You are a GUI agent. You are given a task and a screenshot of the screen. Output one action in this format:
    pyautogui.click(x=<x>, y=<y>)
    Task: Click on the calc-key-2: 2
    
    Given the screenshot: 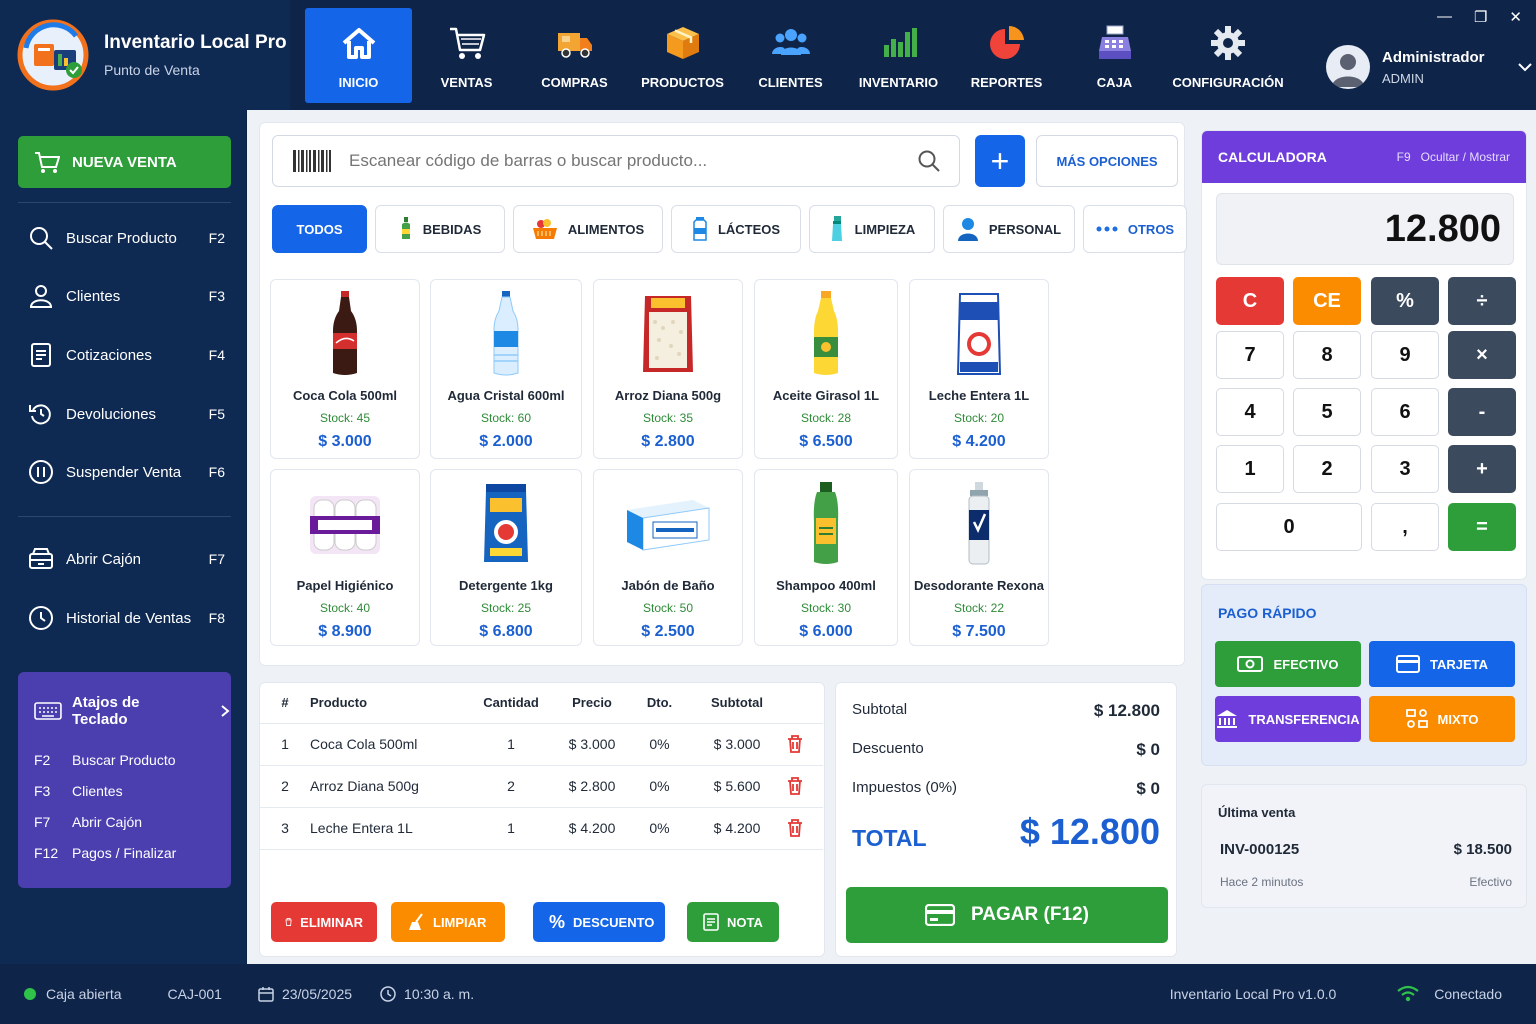 What is the action you would take?
    pyautogui.click(x=1327, y=469)
    